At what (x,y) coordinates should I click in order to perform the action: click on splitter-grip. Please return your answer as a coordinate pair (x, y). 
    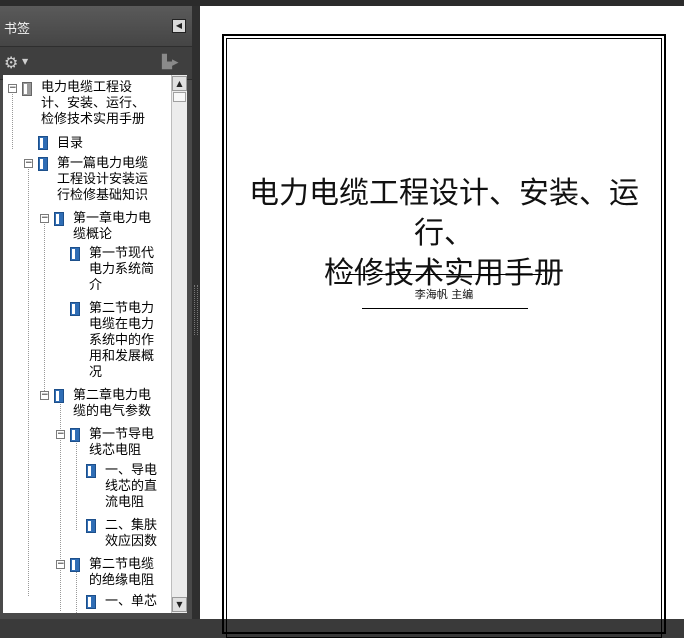
    Looking at the image, I should click on (196, 310).